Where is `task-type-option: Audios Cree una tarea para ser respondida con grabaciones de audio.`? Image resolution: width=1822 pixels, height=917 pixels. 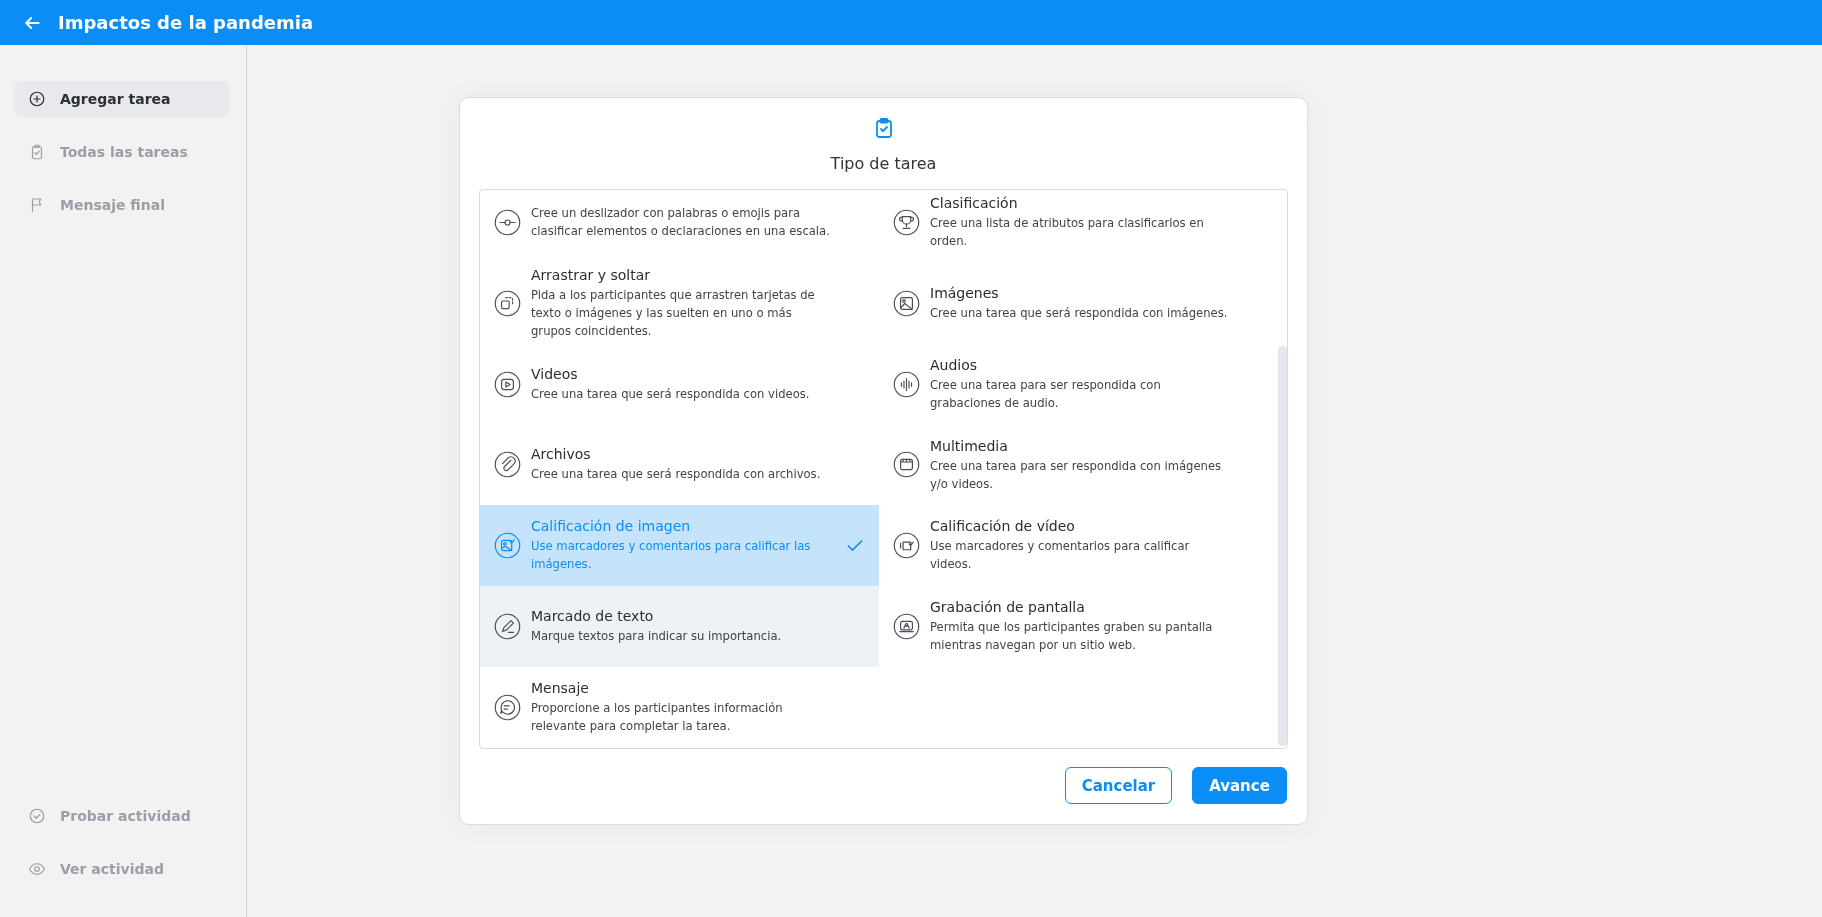
task-type-option: Audios Cree una tarea para ser respondida con grabaciones de audio. is located at coordinates (1078, 384).